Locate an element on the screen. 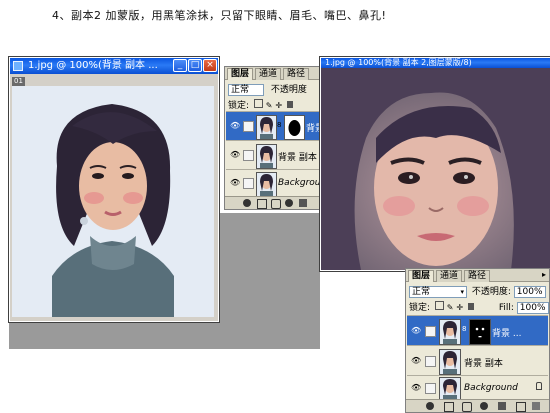 This screenshot has height=413, width=550. blend-mode-select: 正常 ▾ is located at coordinates (438, 291).